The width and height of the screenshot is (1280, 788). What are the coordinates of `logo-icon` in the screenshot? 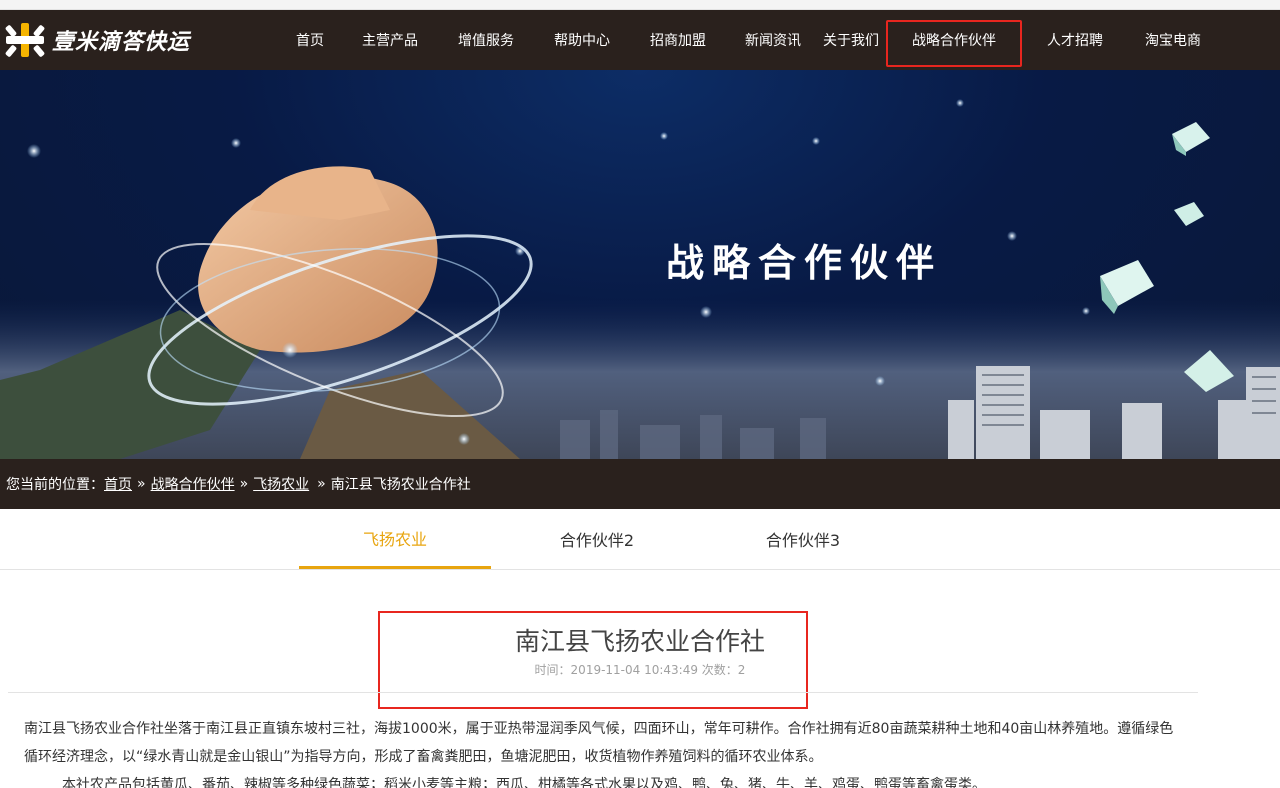 It's located at (25, 40).